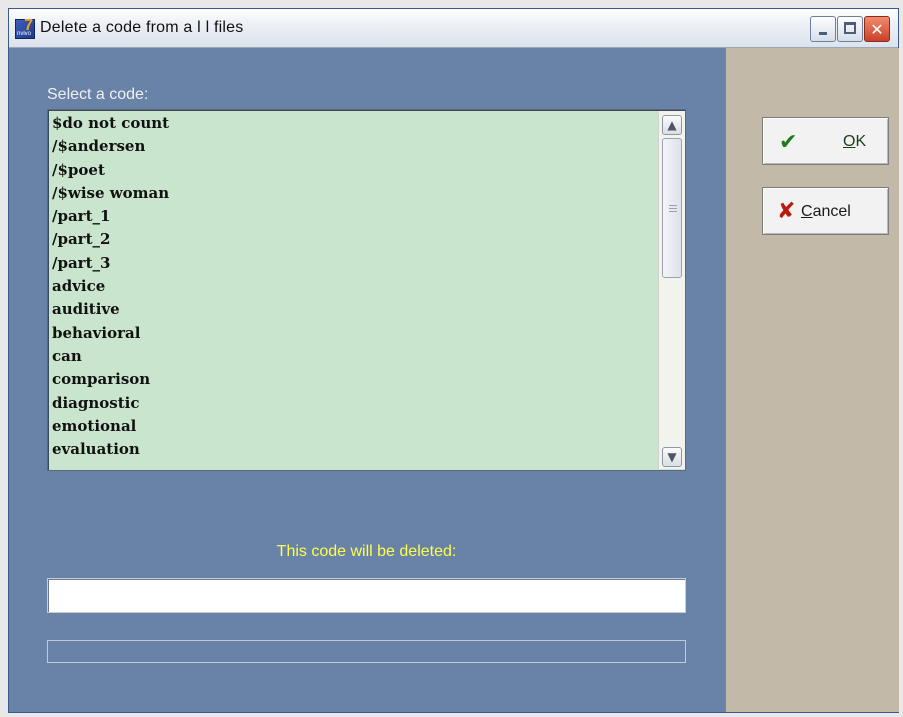 Image resolution: width=903 pixels, height=717 pixels. What do you see at coordinates (786, 211) in the screenshot?
I see `x-icon: ✘` at bounding box center [786, 211].